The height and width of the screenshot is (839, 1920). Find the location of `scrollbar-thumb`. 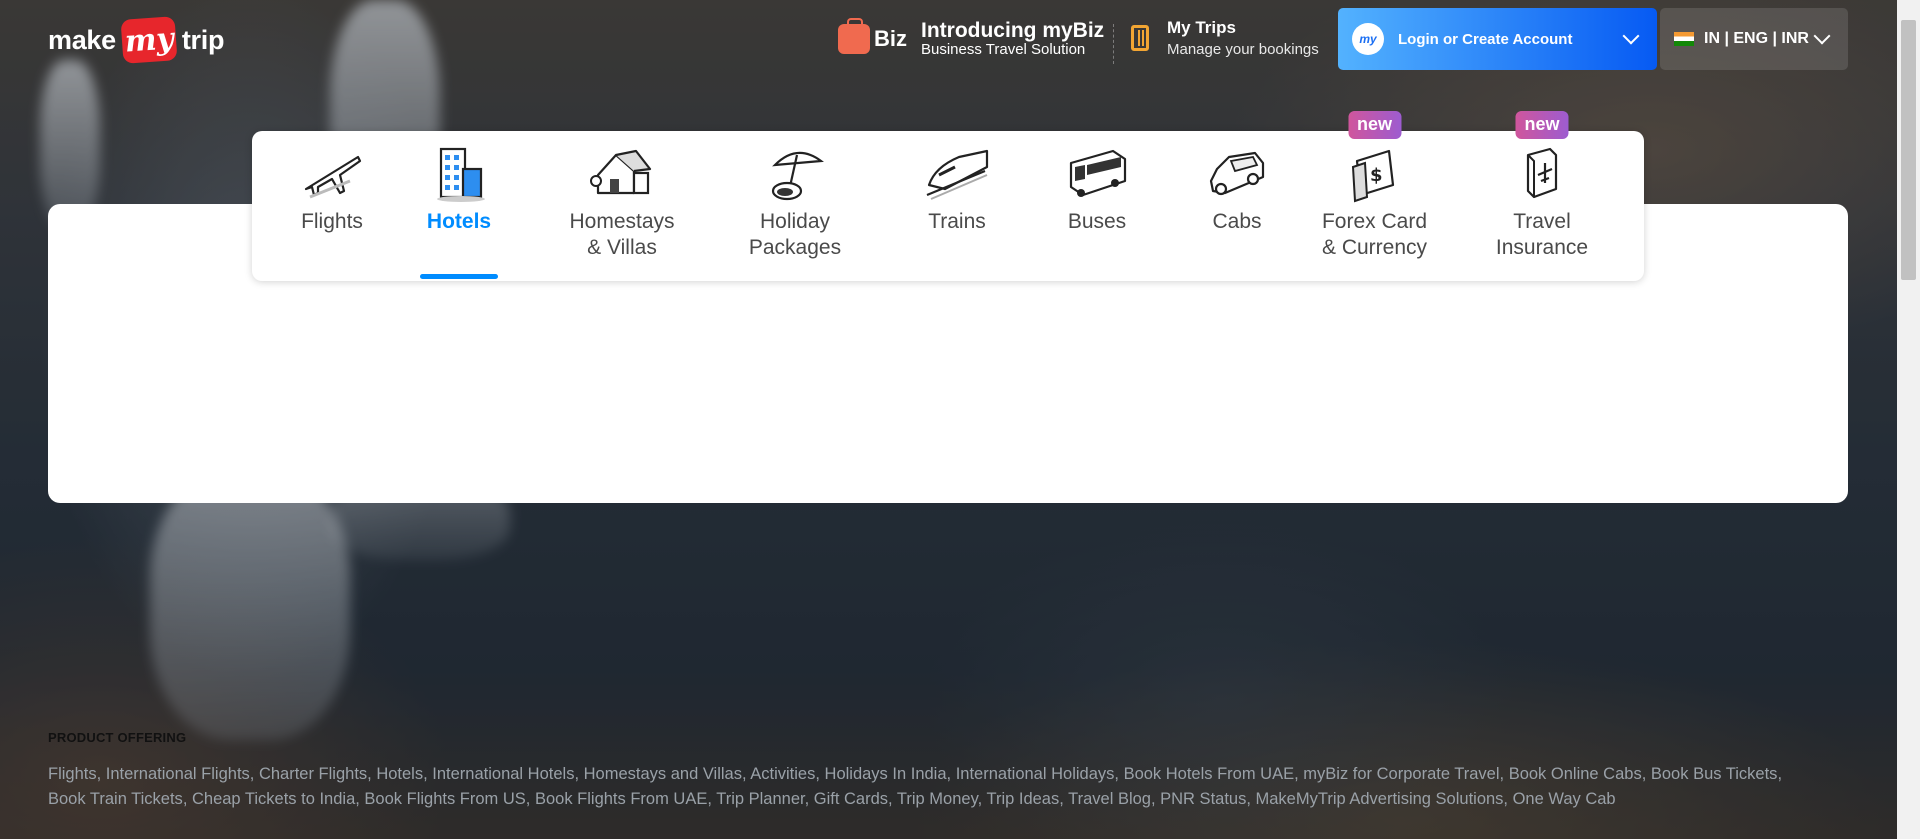

scrollbar-thumb is located at coordinates (1908, 150).